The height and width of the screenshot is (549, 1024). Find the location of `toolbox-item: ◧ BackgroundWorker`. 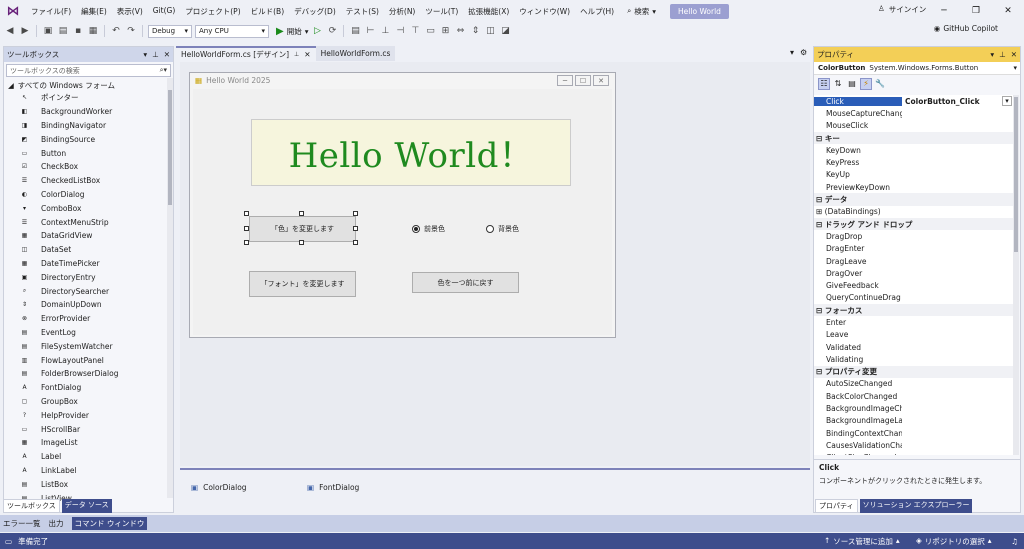

toolbox-item: ◧ BackgroundWorker is located at coordinates (88, 112).